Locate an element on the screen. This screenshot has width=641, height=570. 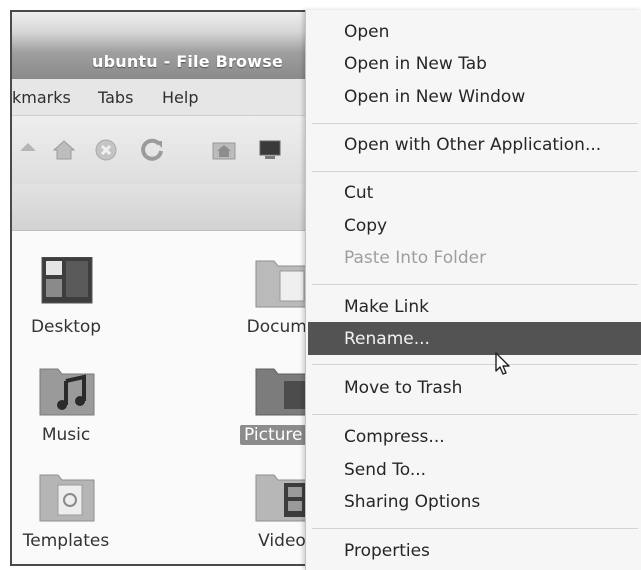
templates-folder-icon is located at coordinates (67, 498).